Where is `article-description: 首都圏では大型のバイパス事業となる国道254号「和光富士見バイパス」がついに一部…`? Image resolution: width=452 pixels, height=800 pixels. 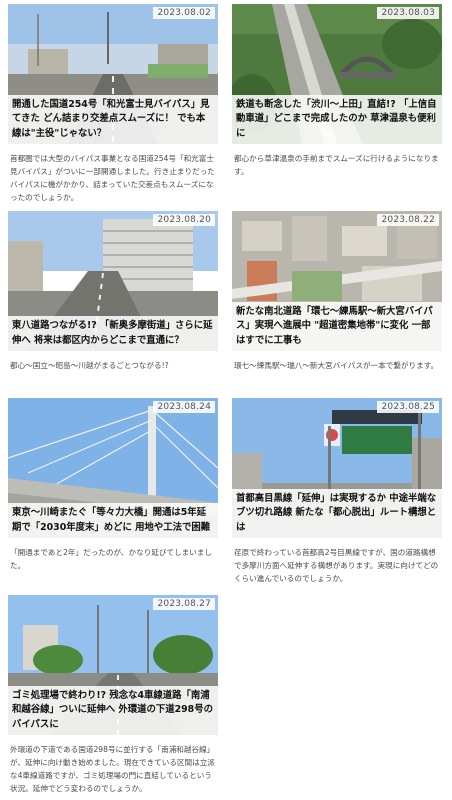 article-description: 首都圏では大型のバイパス事業となる国道254号「和光富士見バイパス」がついに一部… is located at coordinates (112, 178).